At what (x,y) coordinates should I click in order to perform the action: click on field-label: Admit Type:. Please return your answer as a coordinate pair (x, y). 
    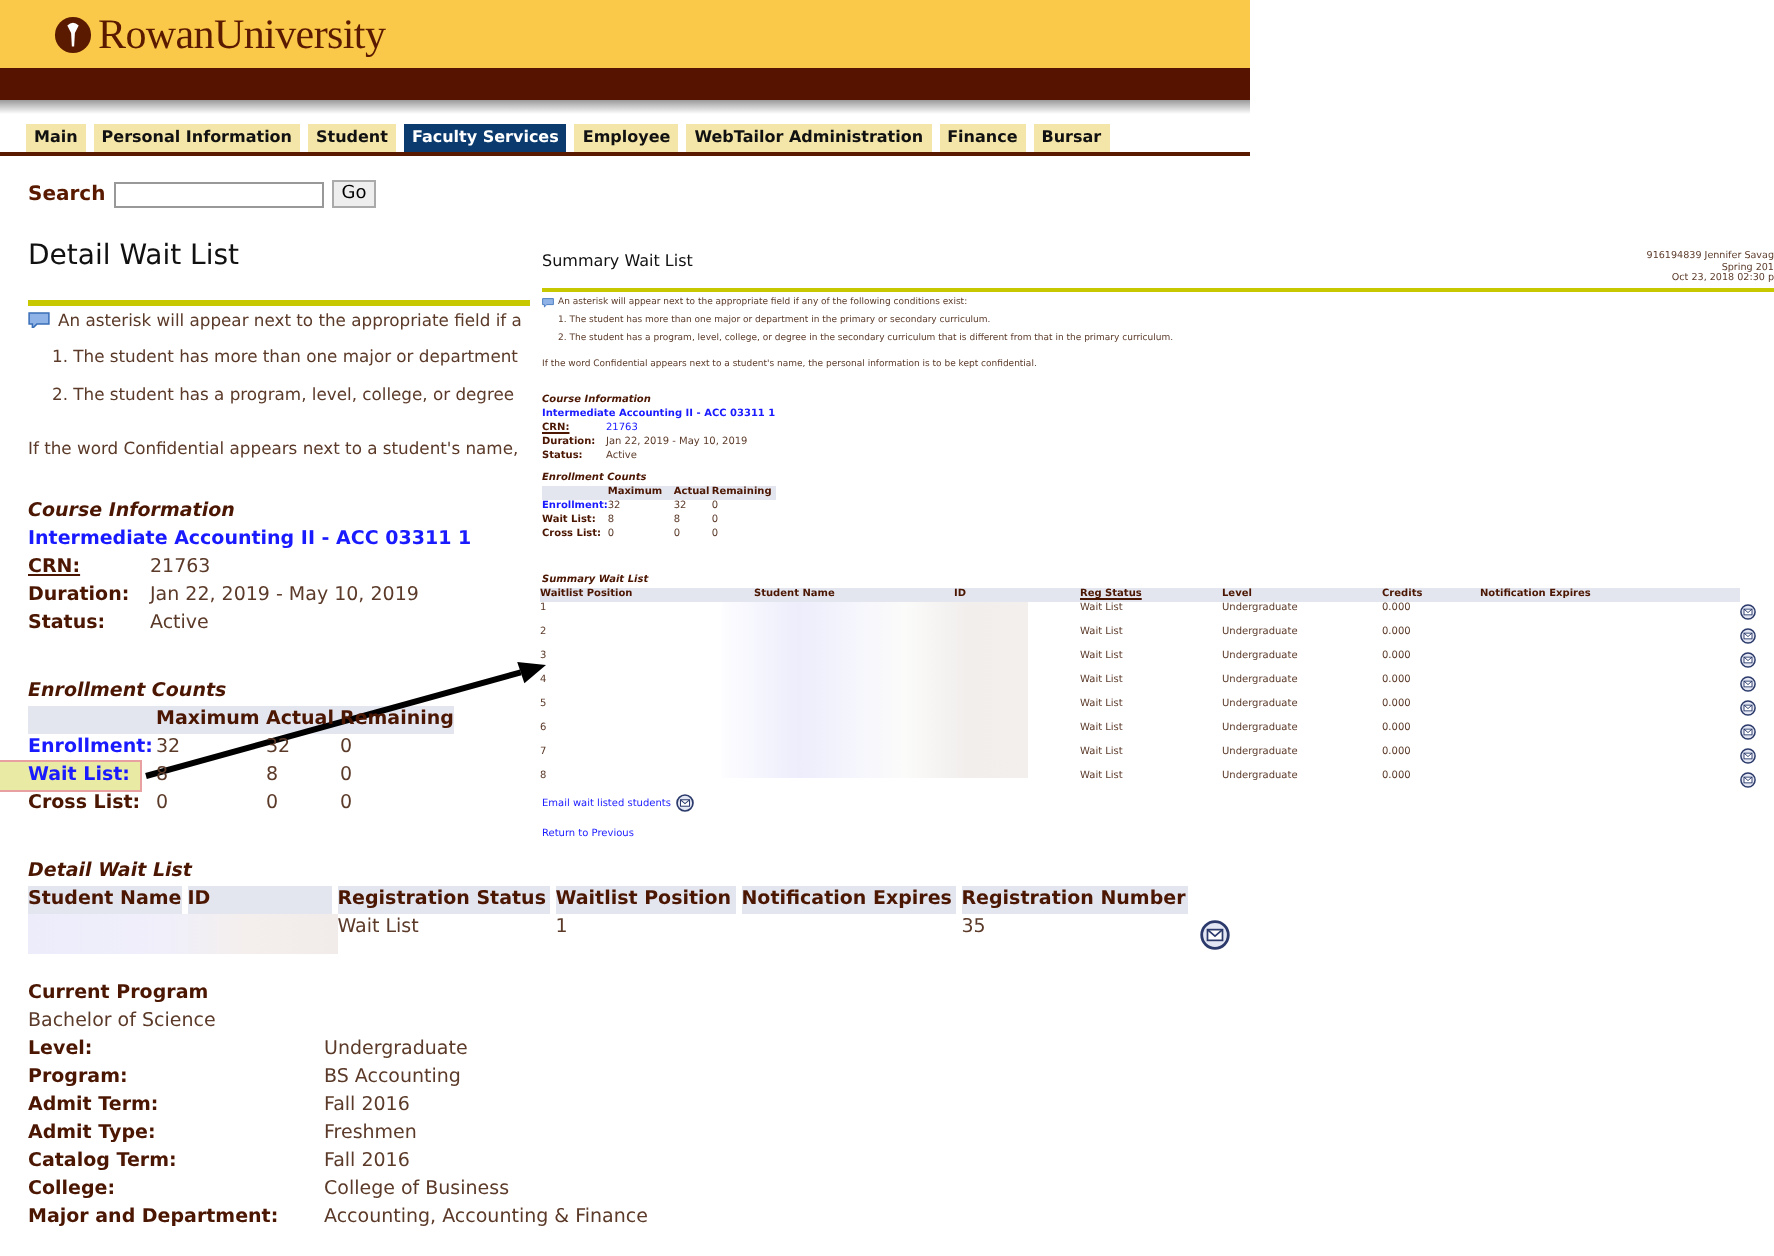
    Looking at the image, I should click on (93, 1134).